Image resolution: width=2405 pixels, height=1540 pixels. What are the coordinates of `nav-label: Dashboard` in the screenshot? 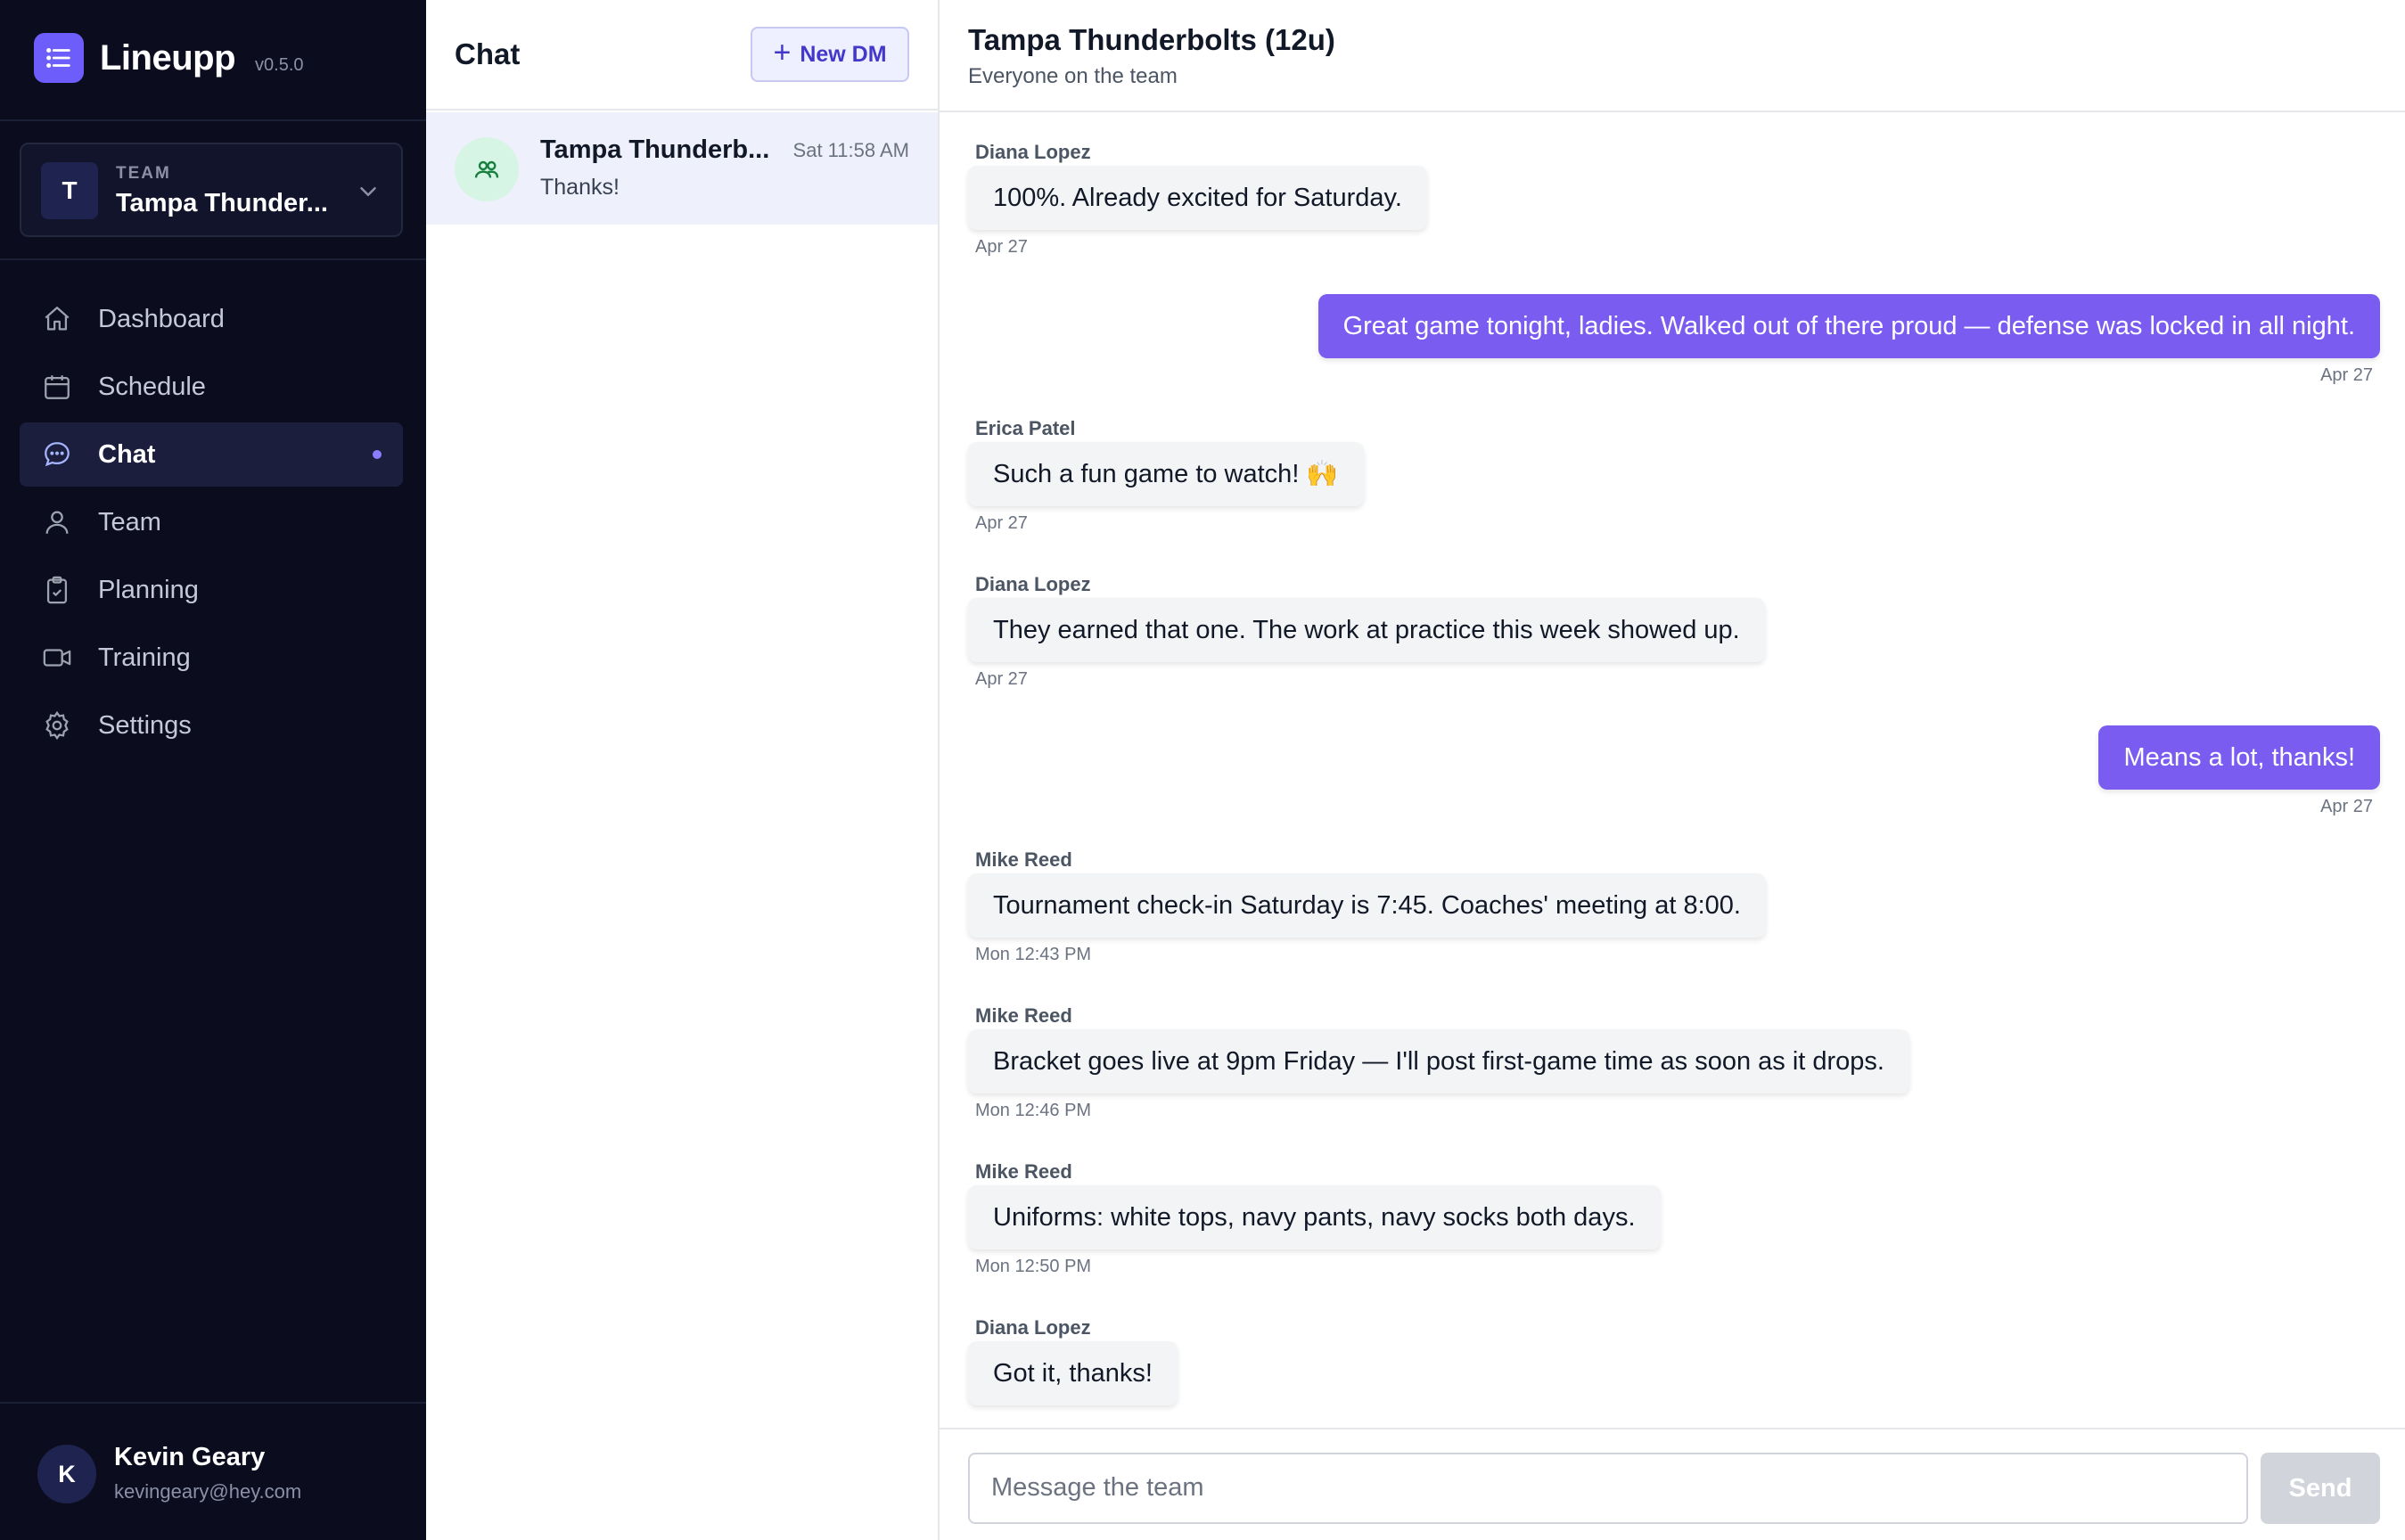 It's located at (161, 318).